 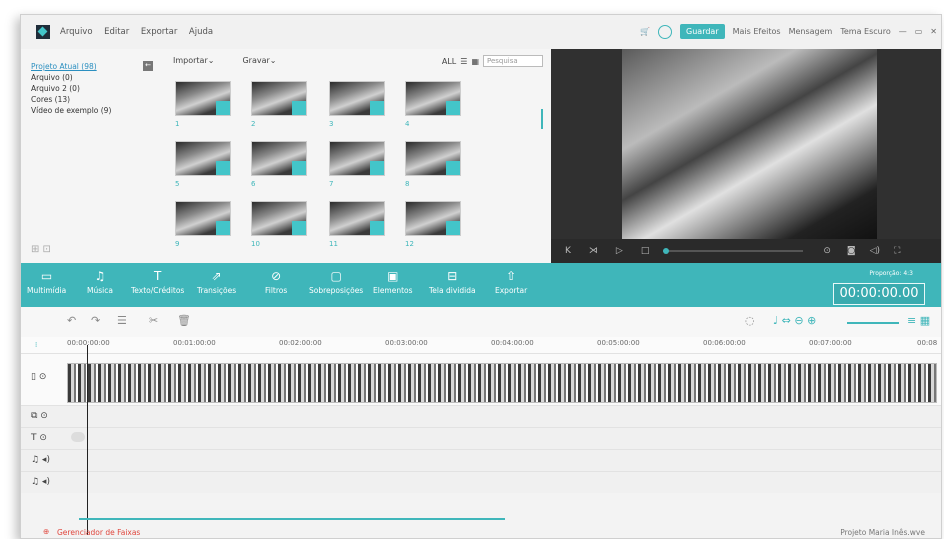 What do you see at coordinates (216, 276) in the screenshot?
I see `transition-icon: ⇗` at bounding box center [216, 276].